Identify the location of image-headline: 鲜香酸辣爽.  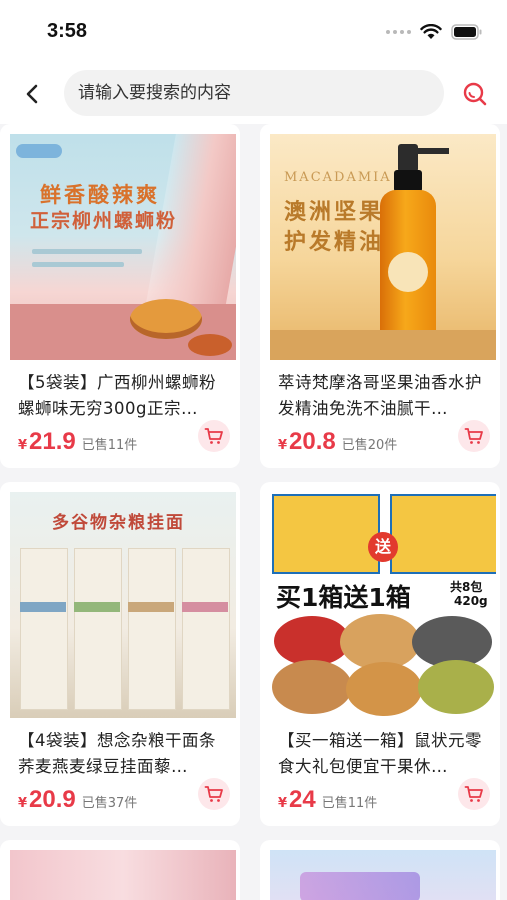
(100, 194).